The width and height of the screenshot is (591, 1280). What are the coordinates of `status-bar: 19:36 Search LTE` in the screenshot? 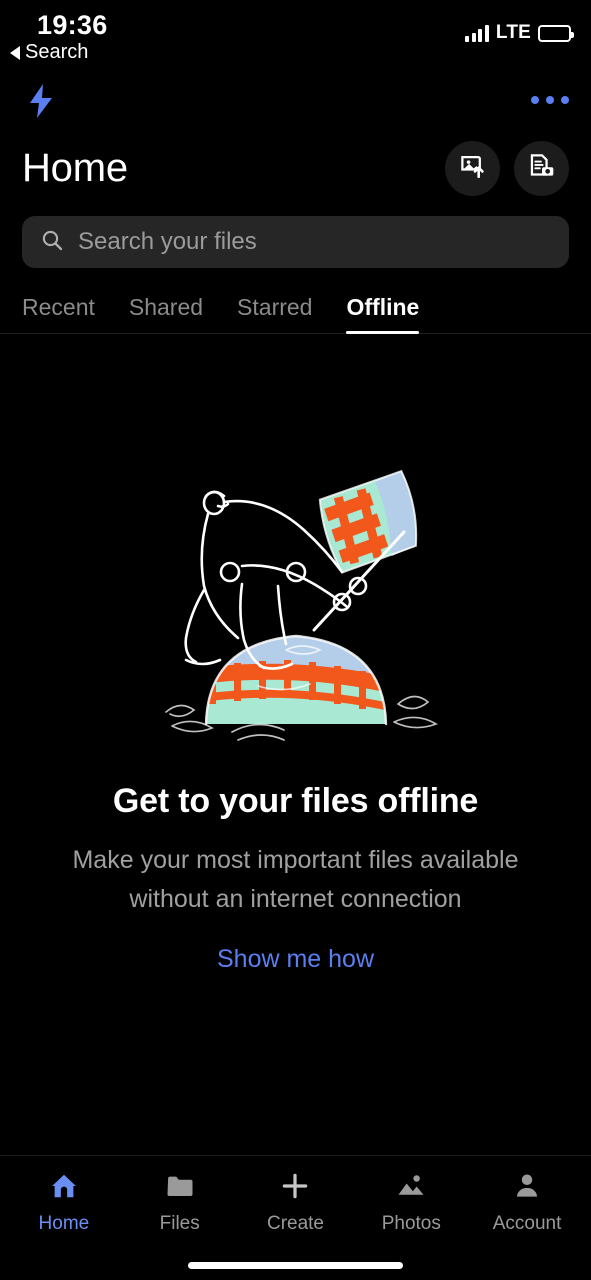 It's located at (295, 35).